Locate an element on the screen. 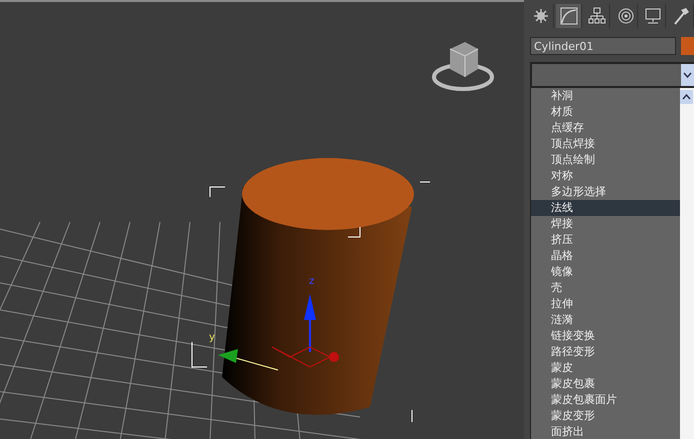 The width and height of the screenshot is (694, 439). target-icon is located at coordinates (625, 16).